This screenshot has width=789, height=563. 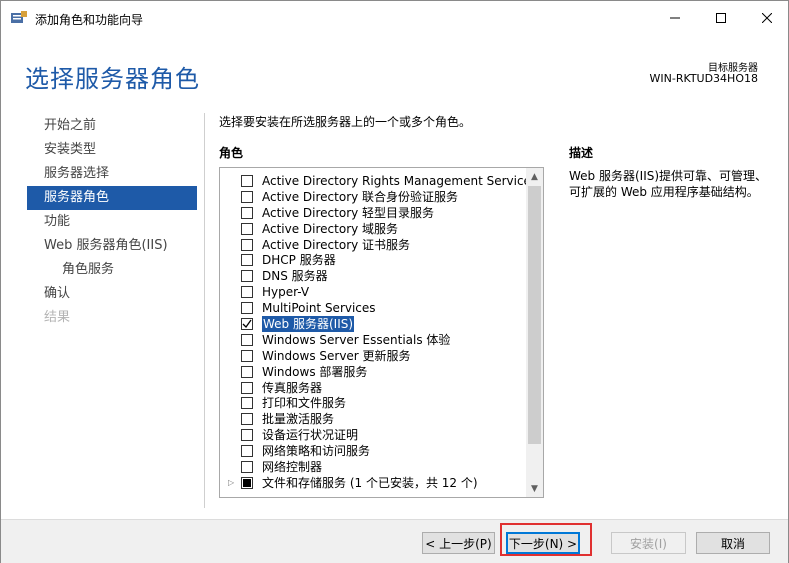 What do you see at coordinates (373, 419) in the screenshot?
I see `role-item: 批量激活服务` at bounding box center [373, 419].